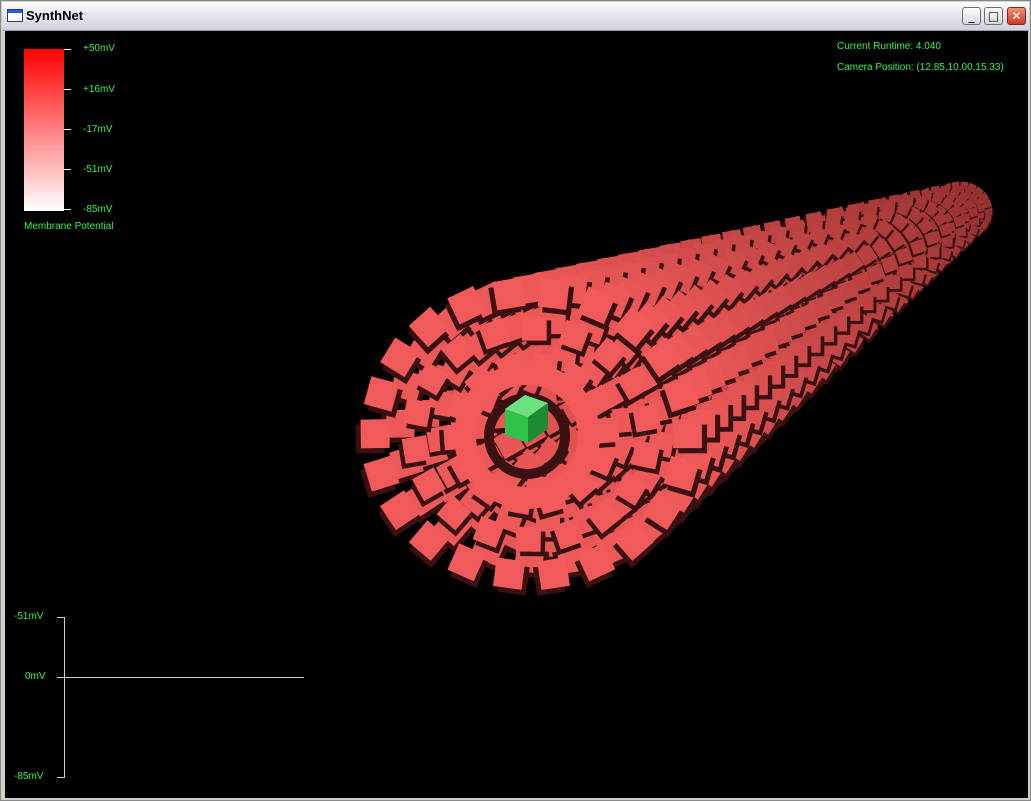  Describe the element at coordinates (64, 697) in the screenshot. I see `graph-y-axis` at that location.